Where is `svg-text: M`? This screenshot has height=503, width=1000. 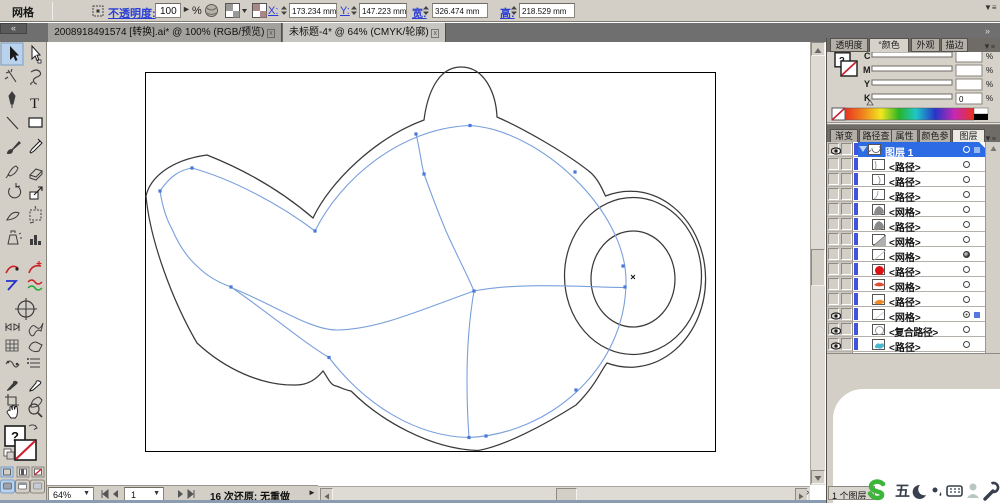 svg-text: M is located at coordinates (867, 70).